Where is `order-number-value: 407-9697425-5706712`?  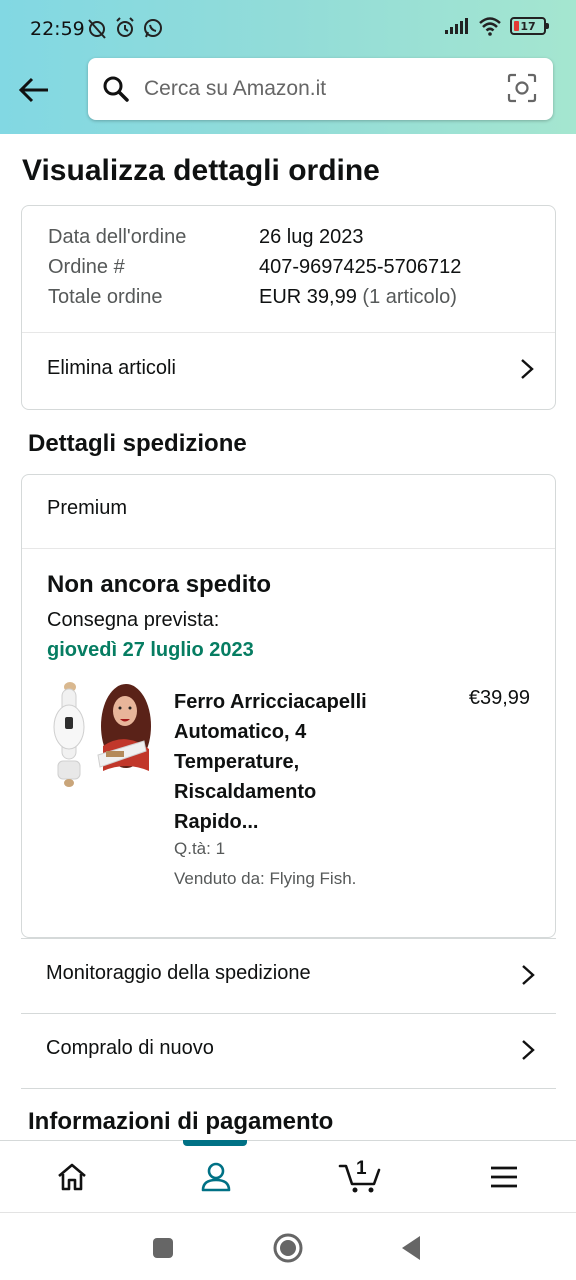 order-number-value: 407-9697425-5706712 is located at coordinates (360, 267).